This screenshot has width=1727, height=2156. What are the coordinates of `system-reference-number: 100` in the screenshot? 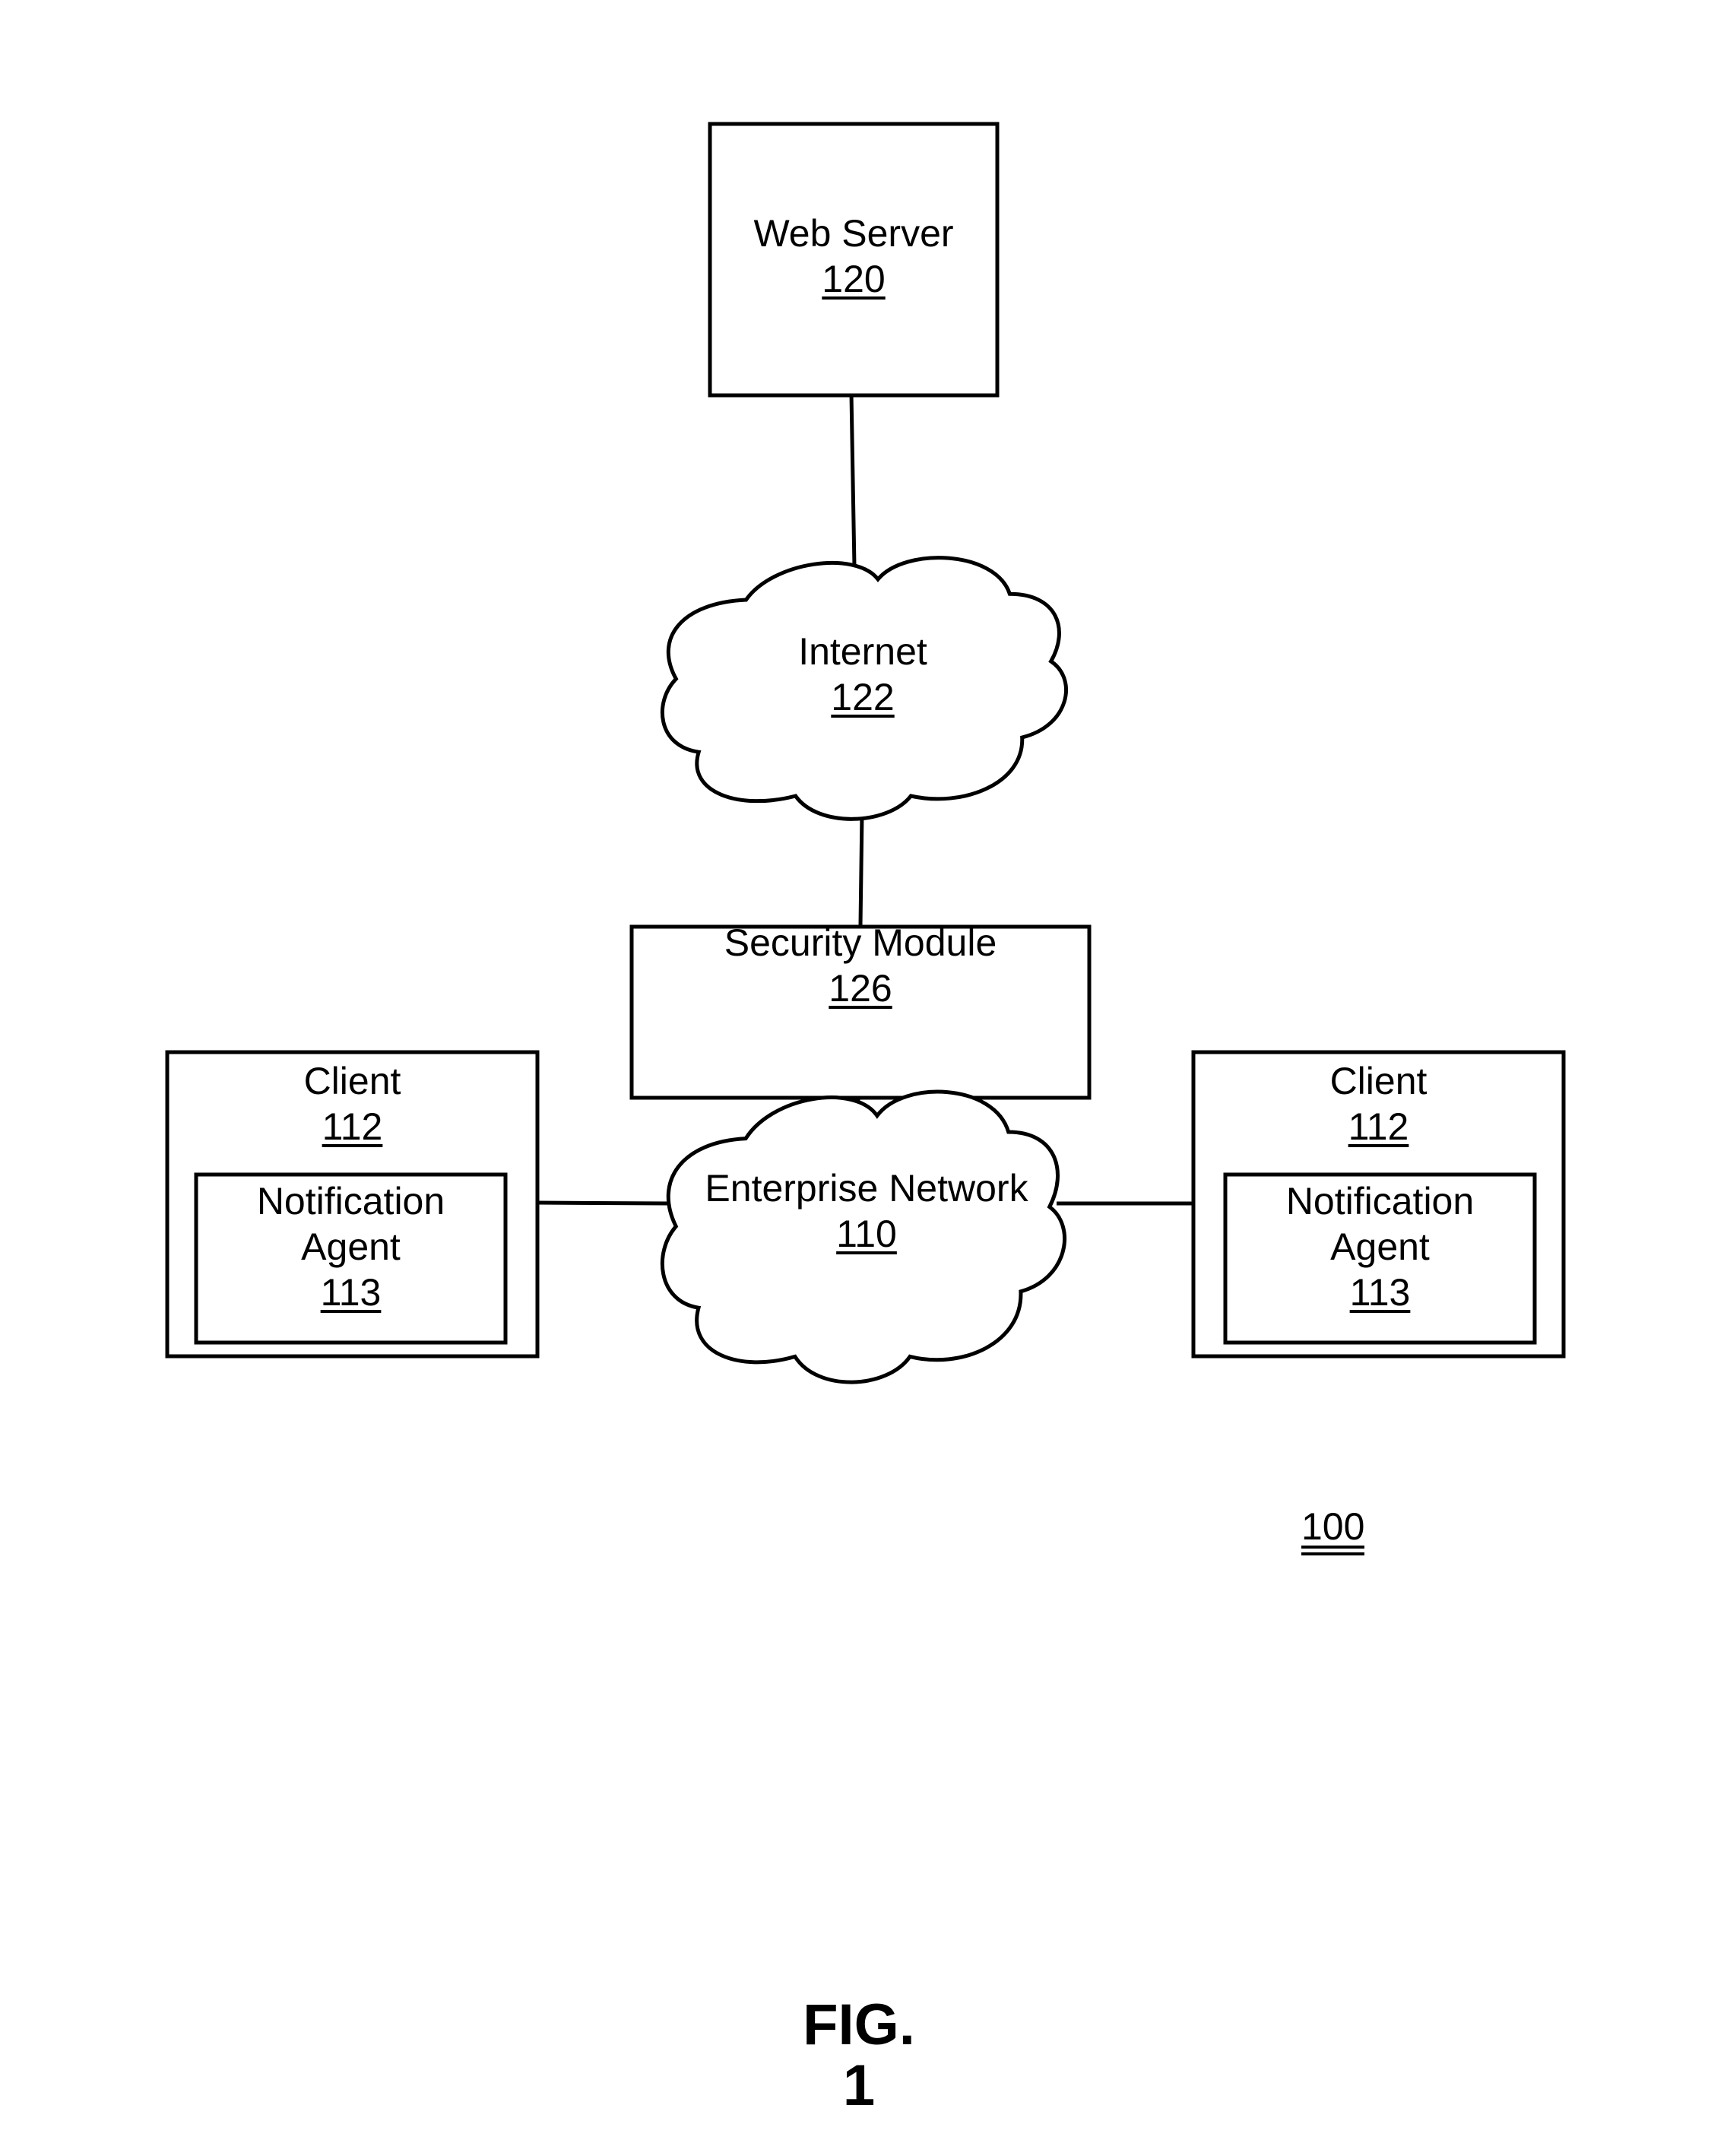 It's located at (1333, 1531).